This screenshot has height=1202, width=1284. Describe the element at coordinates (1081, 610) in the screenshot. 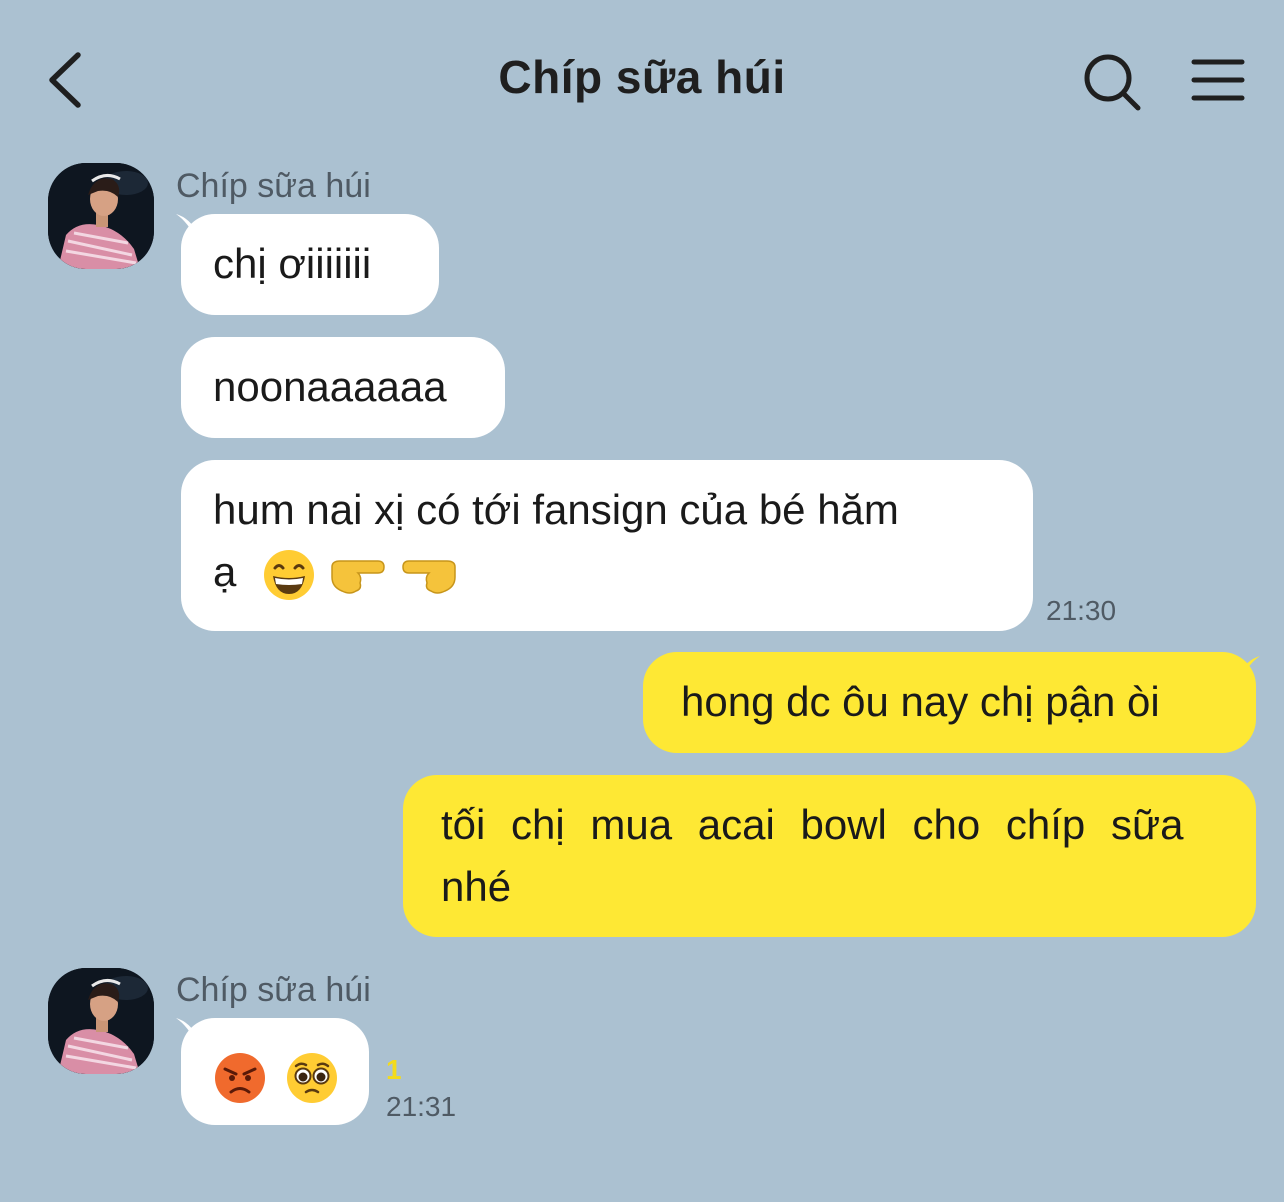

I see `message-timestamp: 21:30` at that location.